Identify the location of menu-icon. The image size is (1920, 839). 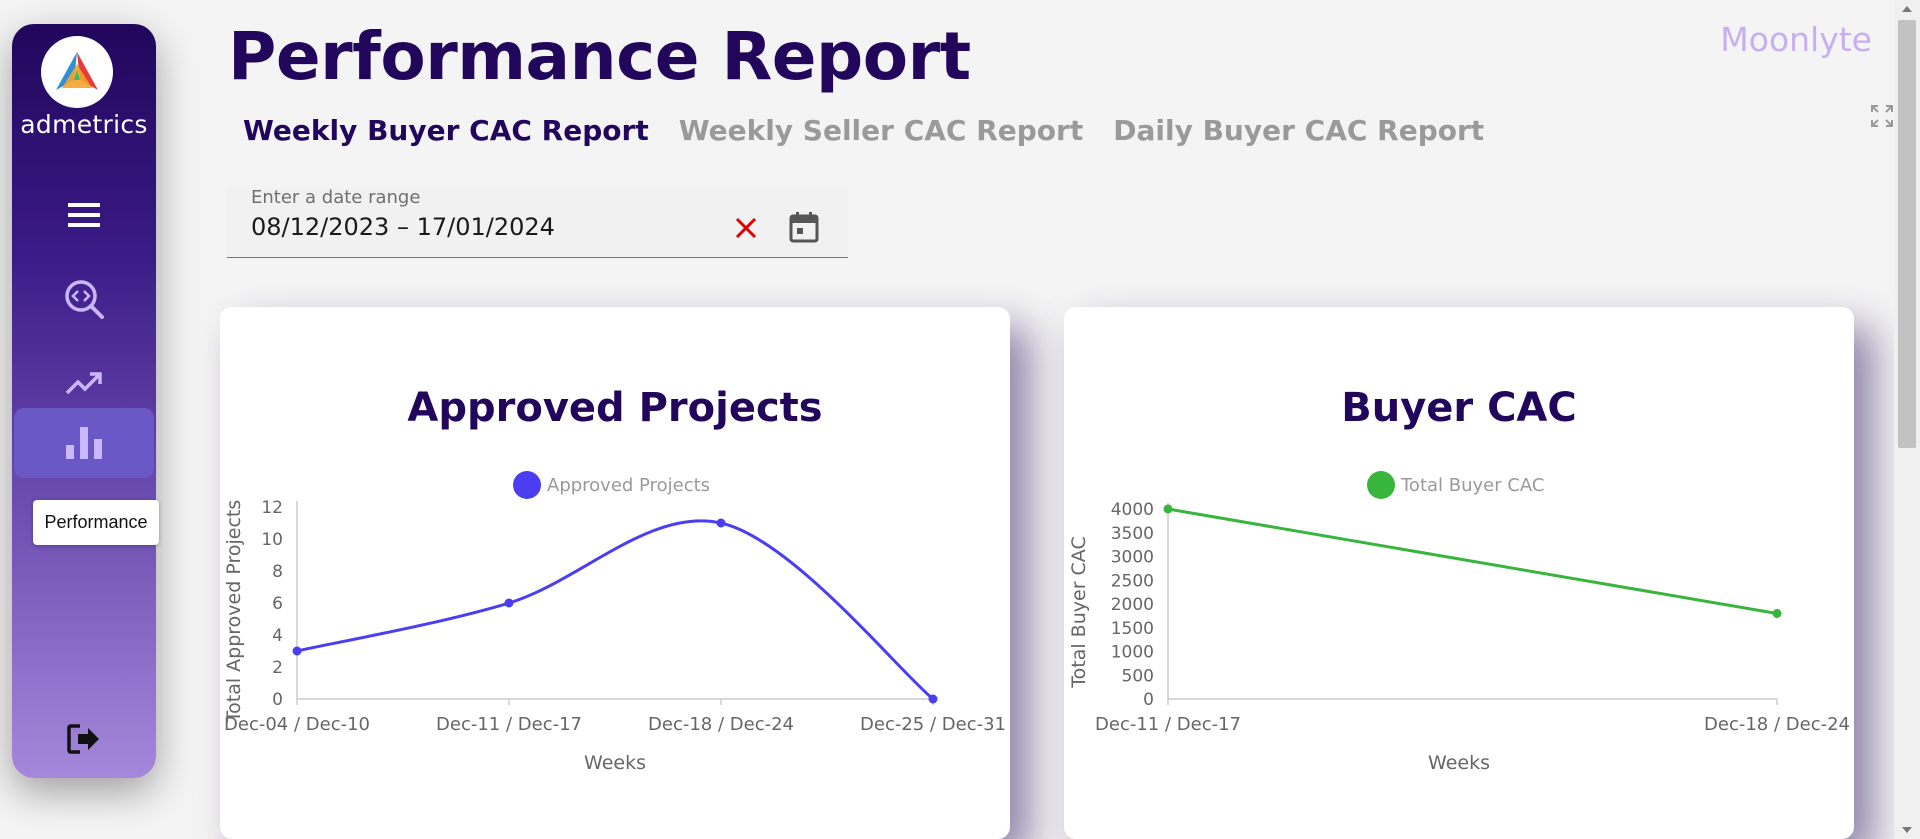
(84, 215).